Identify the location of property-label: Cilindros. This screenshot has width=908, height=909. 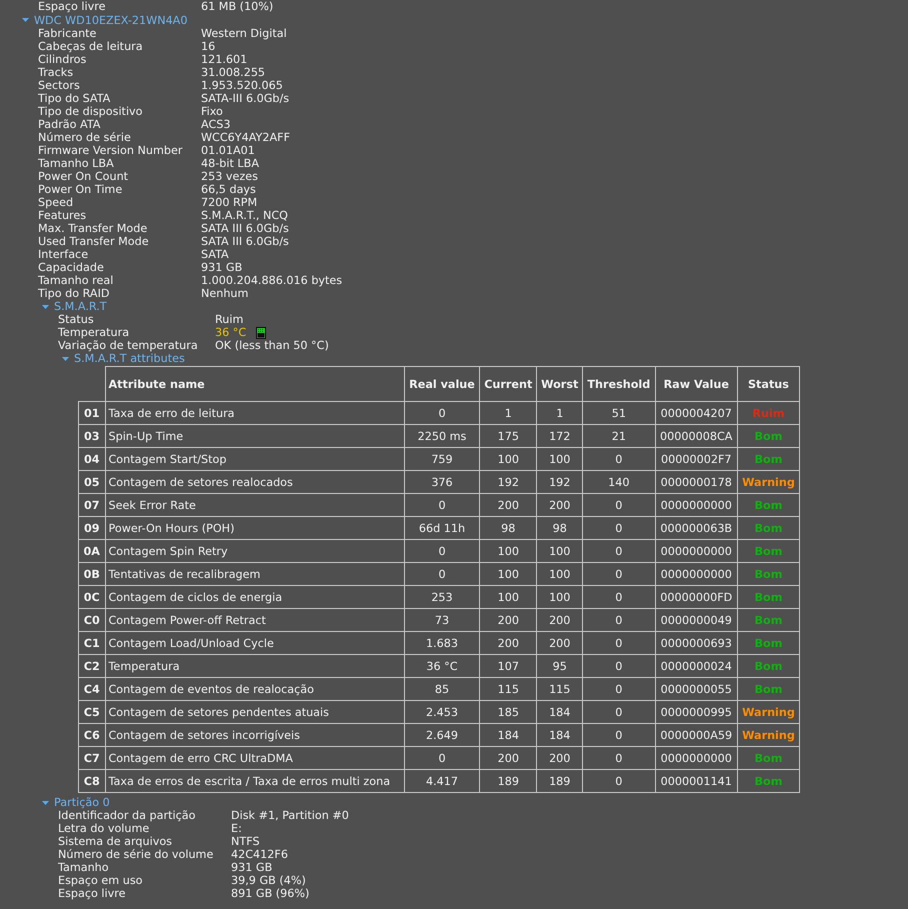
(63, 59).